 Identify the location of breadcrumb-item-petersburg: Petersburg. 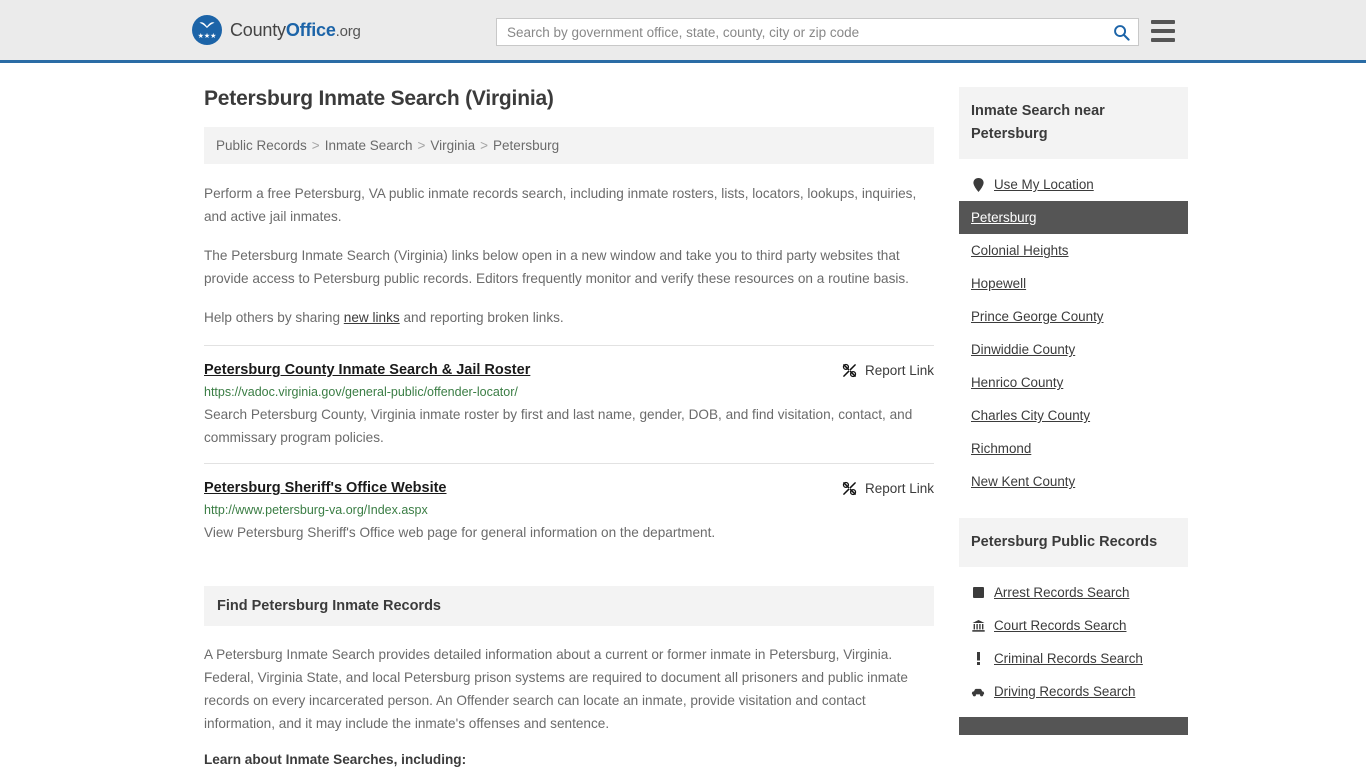
(526, 145).